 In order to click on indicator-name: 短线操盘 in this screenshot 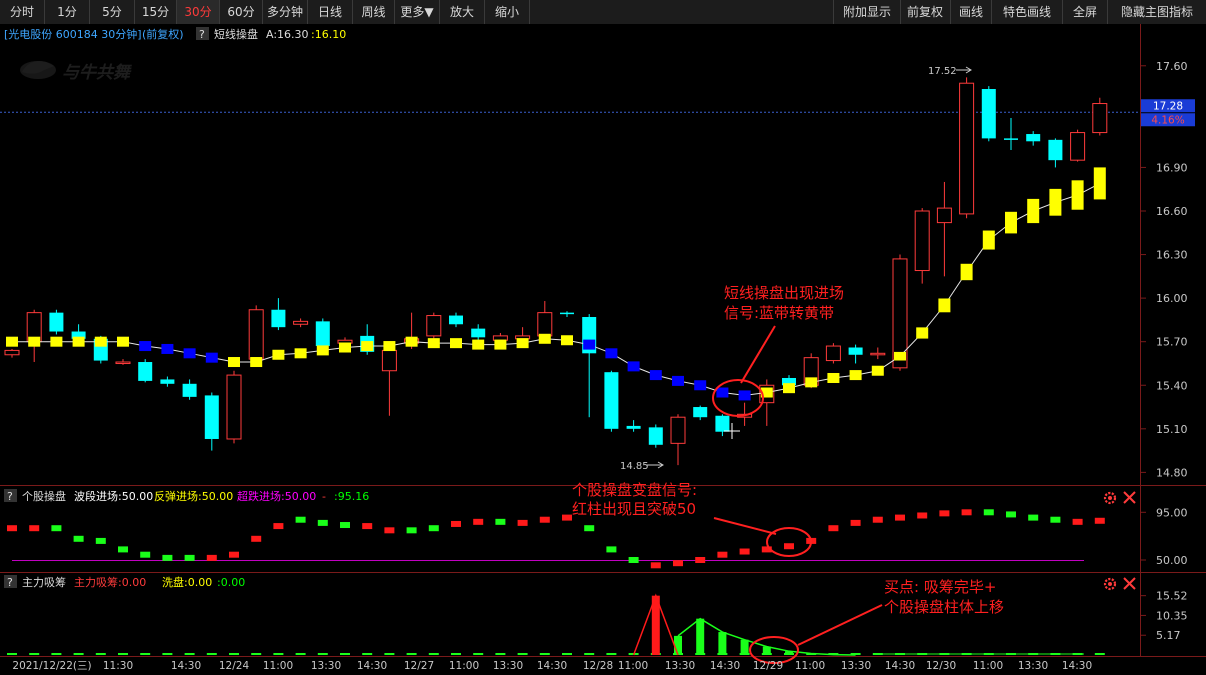, I will do `click(236, 34)`.